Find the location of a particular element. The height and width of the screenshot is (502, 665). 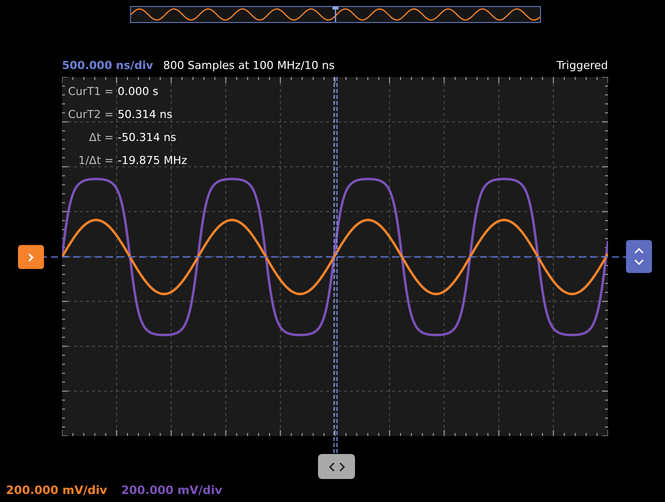

time-cursor-line is located at coordinates (335, 266).